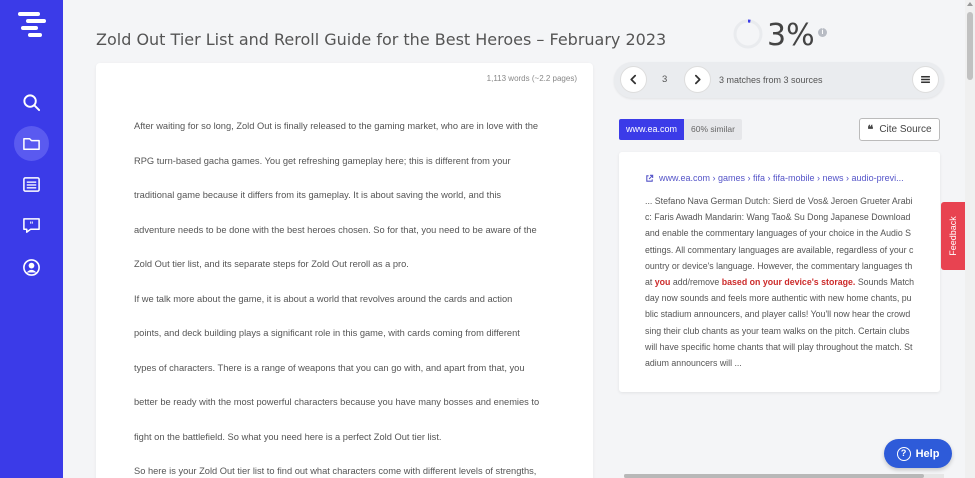 The image size is (975, 478). What do you see at coordinates (903, 453) in the screenshot?
I see `help-icon: ?` at bounding box center [903, 453].